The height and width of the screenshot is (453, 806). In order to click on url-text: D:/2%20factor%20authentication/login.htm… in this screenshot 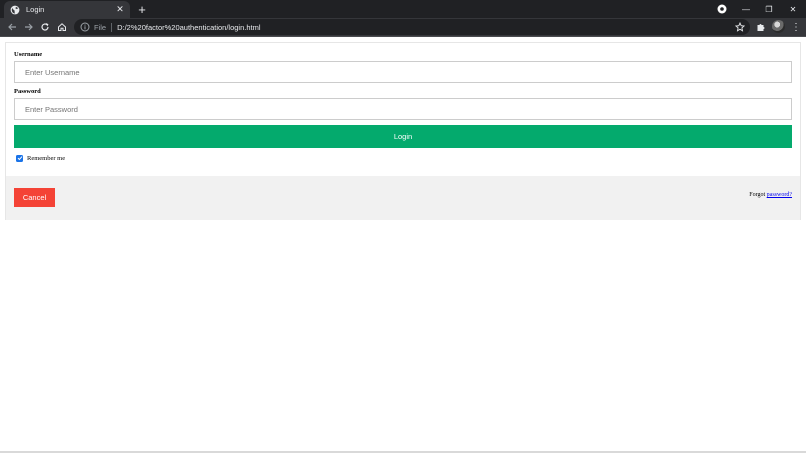, I will do `click(188, 27)`.